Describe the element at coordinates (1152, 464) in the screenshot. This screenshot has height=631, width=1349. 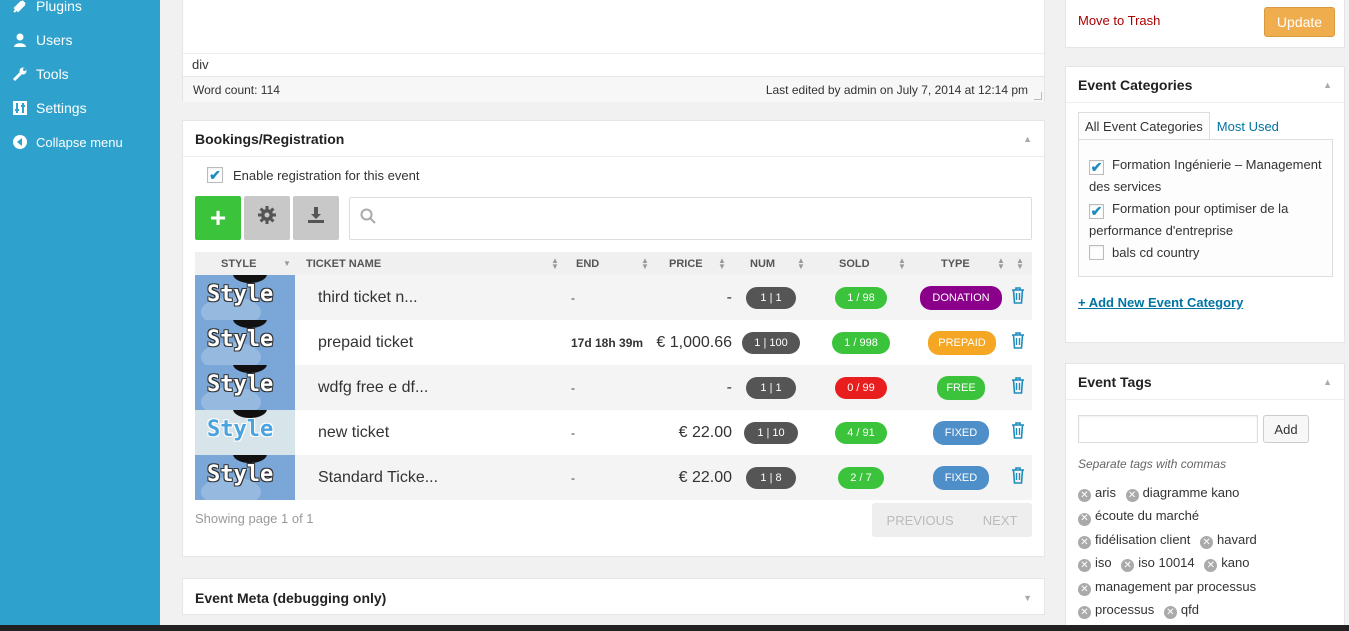
I see `tag-hint: Separate tags with commas` at that location.